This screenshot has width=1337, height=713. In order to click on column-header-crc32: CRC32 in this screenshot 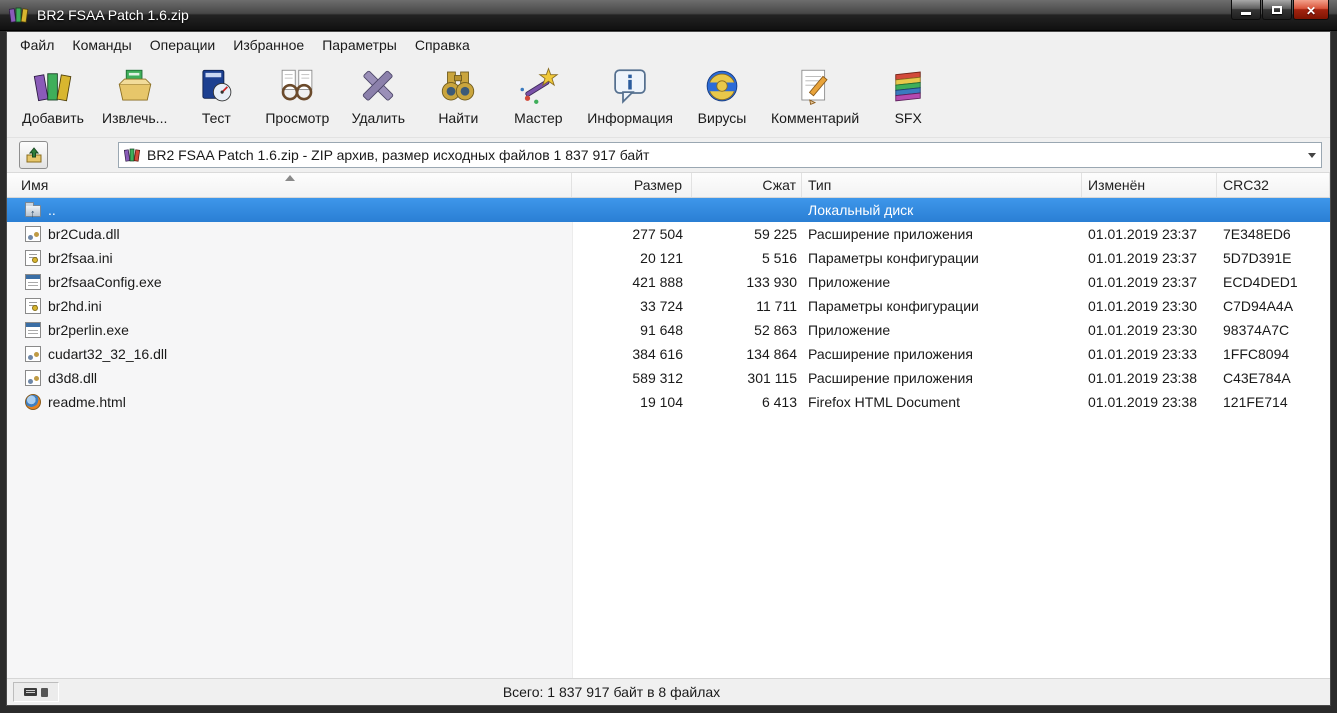, I will do `click(1273, 185)`.